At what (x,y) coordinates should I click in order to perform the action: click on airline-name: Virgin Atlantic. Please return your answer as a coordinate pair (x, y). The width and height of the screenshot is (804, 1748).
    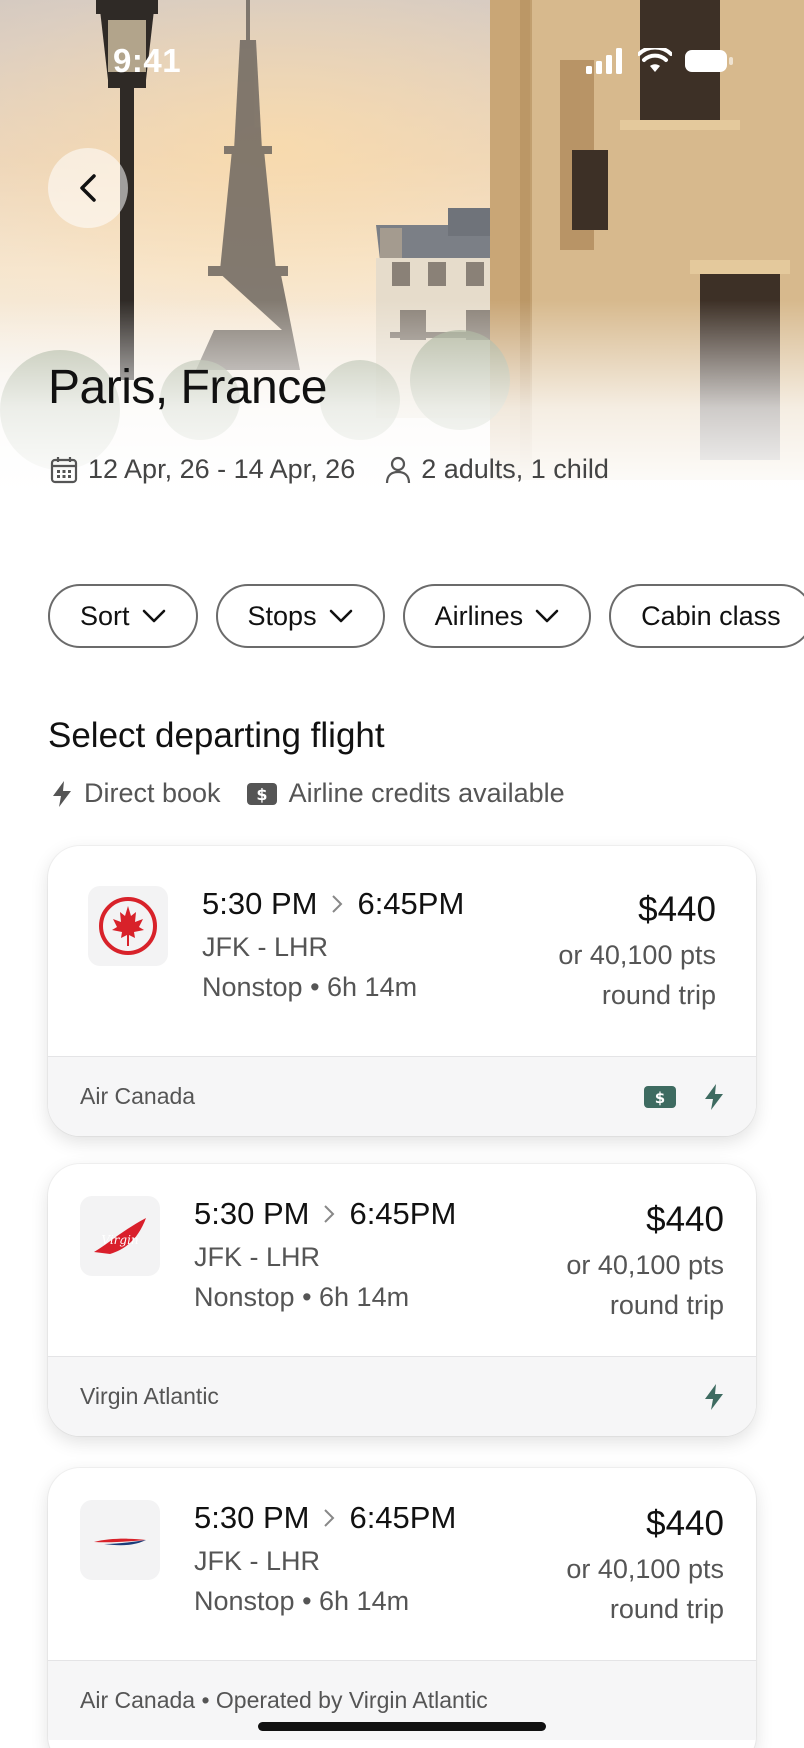
    Looking at the image, I should click on (149, 1396).